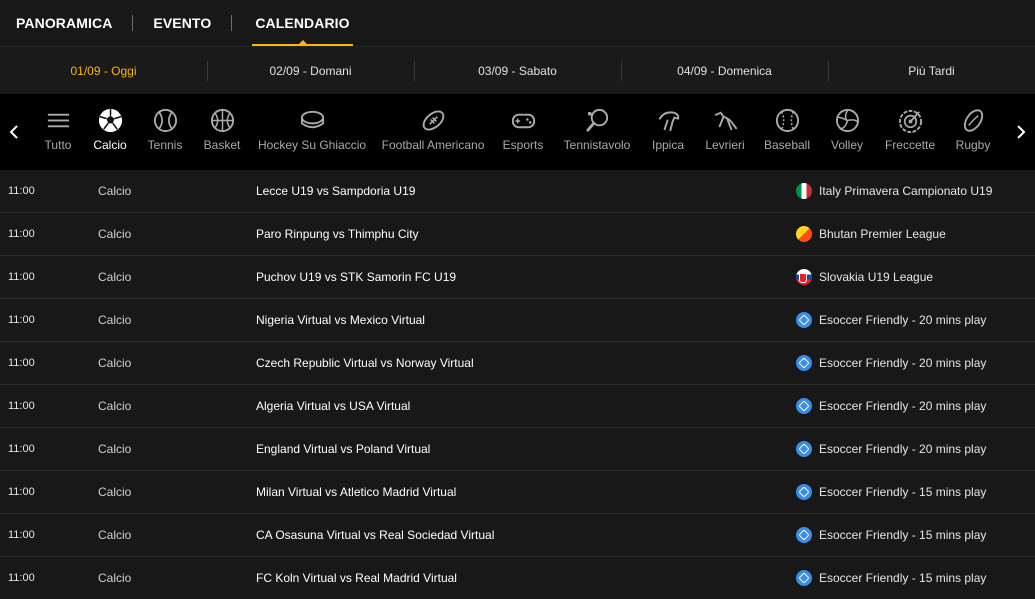  Describe the element at coordinates (302, 42) in the screenshot. I see `active-tab-caret-icon` at that location.